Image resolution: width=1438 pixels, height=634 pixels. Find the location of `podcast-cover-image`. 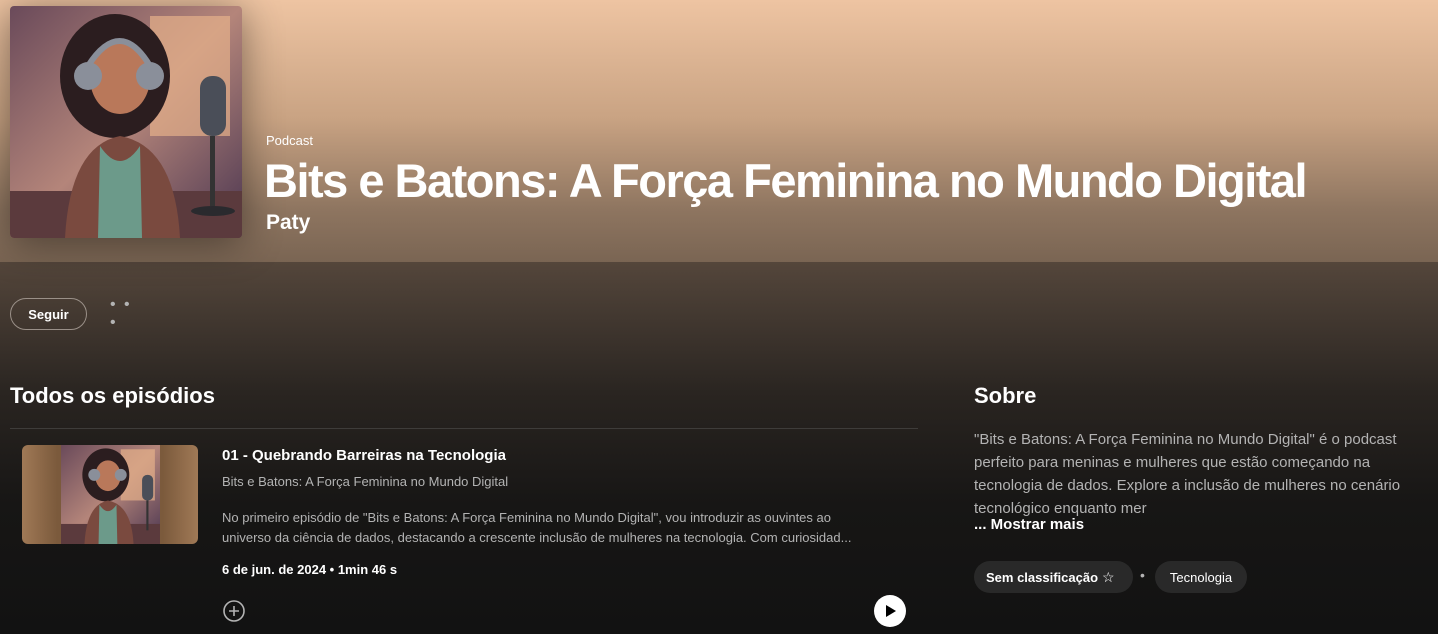

podcast-cover-image is located at coordinates (126, 122).